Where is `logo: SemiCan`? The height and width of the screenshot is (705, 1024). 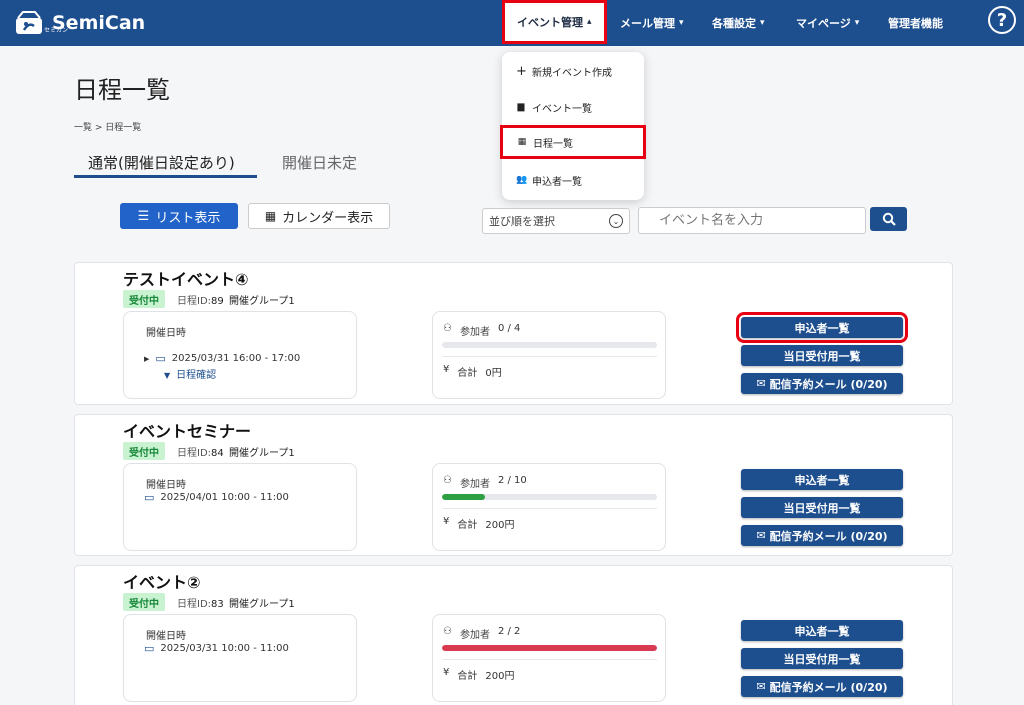 logo: SemiCan is located at coordinates (79, 23).